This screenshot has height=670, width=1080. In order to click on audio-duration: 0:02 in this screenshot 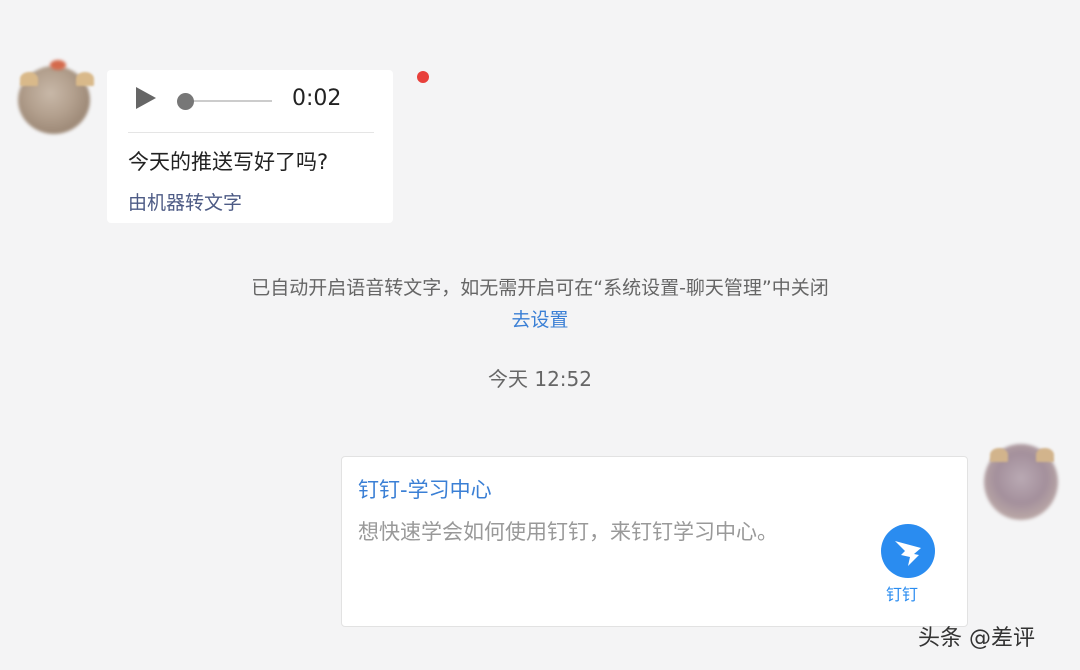, I will do `click(317, 98)`.